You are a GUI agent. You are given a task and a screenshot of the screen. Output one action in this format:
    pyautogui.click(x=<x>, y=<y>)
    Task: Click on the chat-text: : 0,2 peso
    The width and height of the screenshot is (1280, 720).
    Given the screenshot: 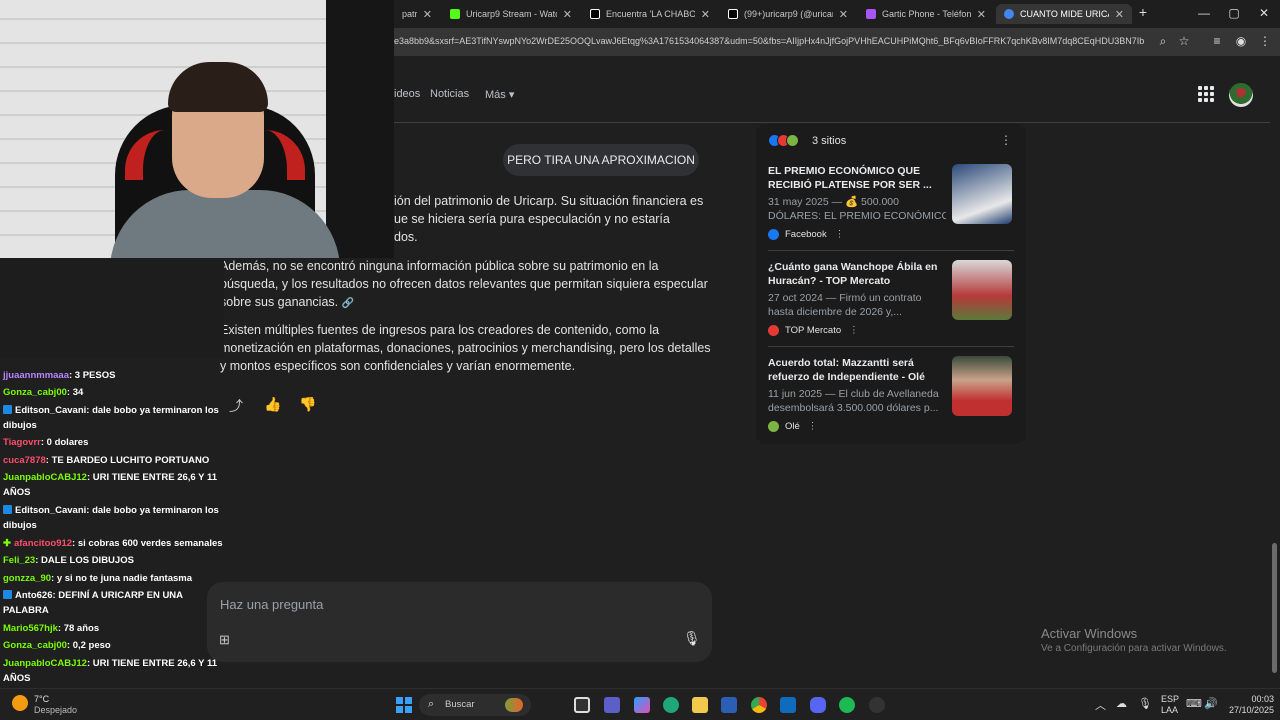 What is the action you would take?
    pyautogui.click(x=88, y=645)
    